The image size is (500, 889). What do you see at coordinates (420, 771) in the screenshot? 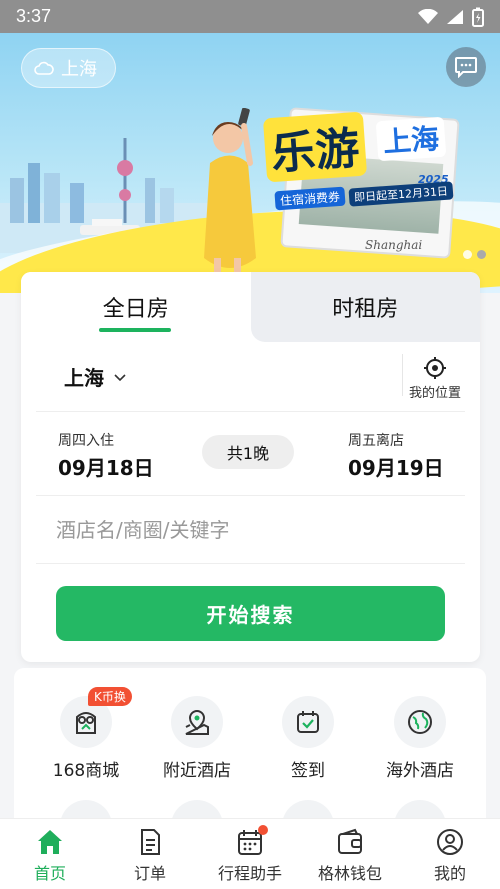
I see `quick-link-label: 海外酒店` at bounding box center [420, 771].